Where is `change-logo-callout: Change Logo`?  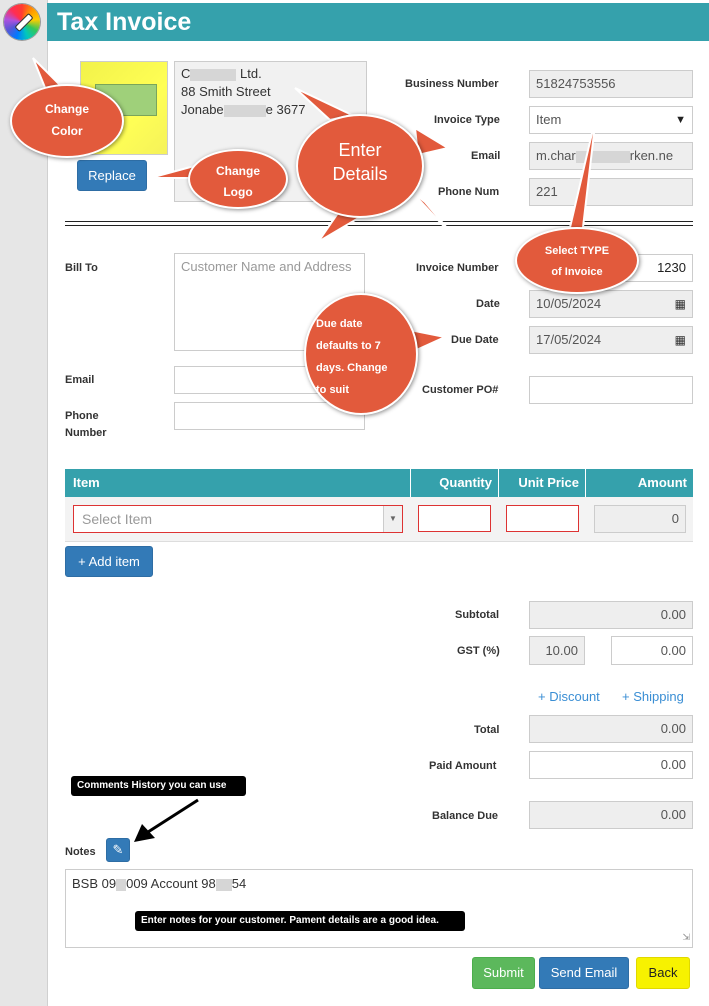 change-logo-callout: Change Logo is located at coordinates (238, 179).